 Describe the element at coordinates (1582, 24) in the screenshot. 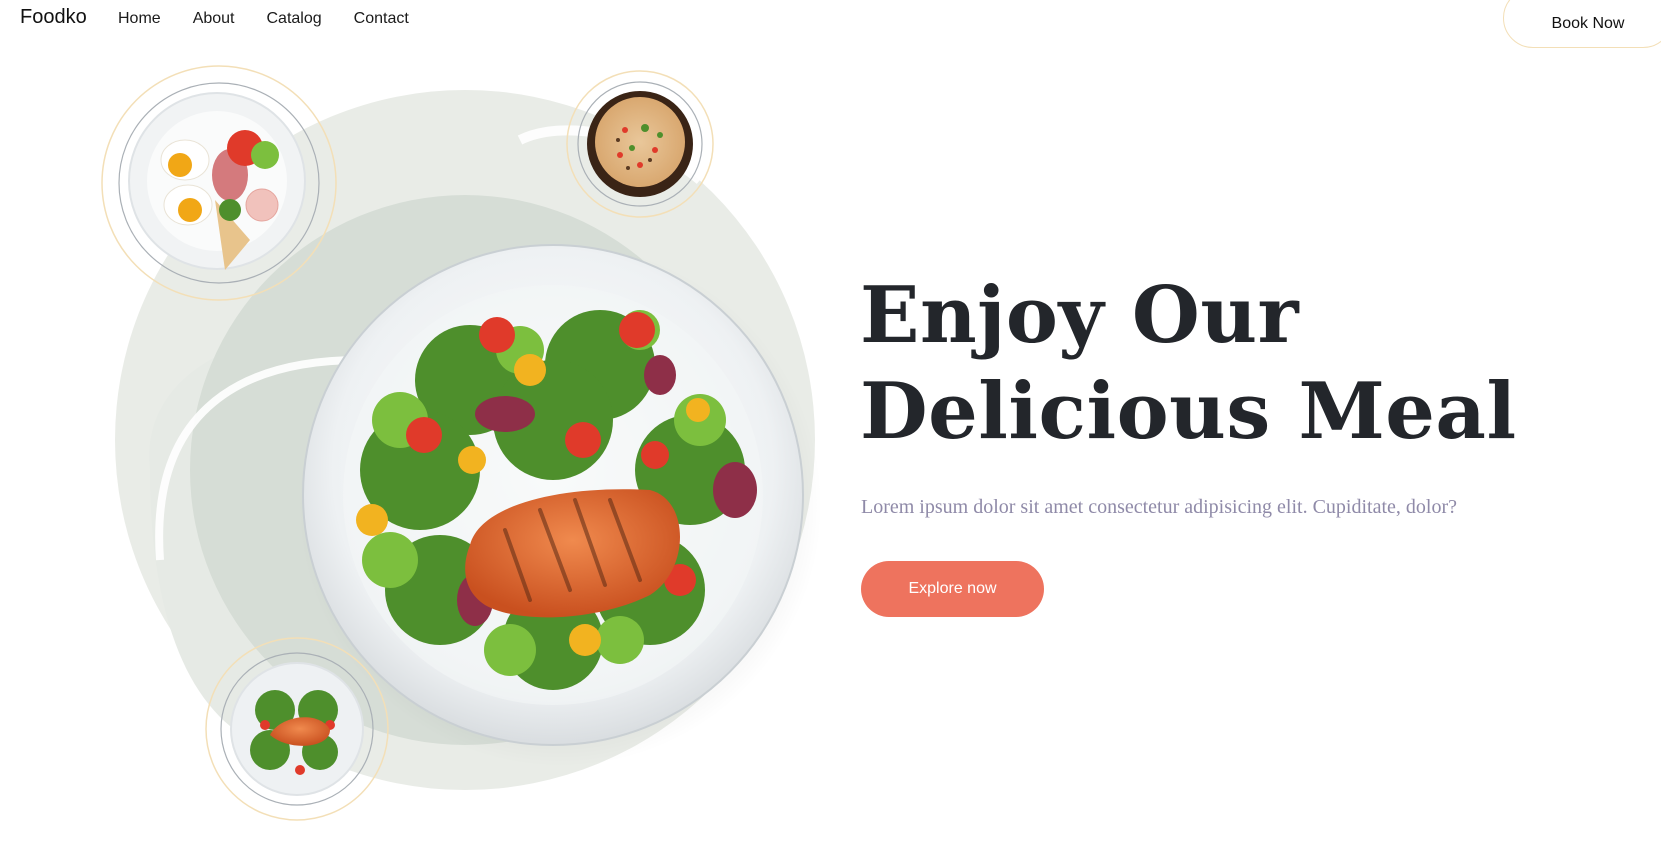

I see `book-now-button: Book Now` at that location.